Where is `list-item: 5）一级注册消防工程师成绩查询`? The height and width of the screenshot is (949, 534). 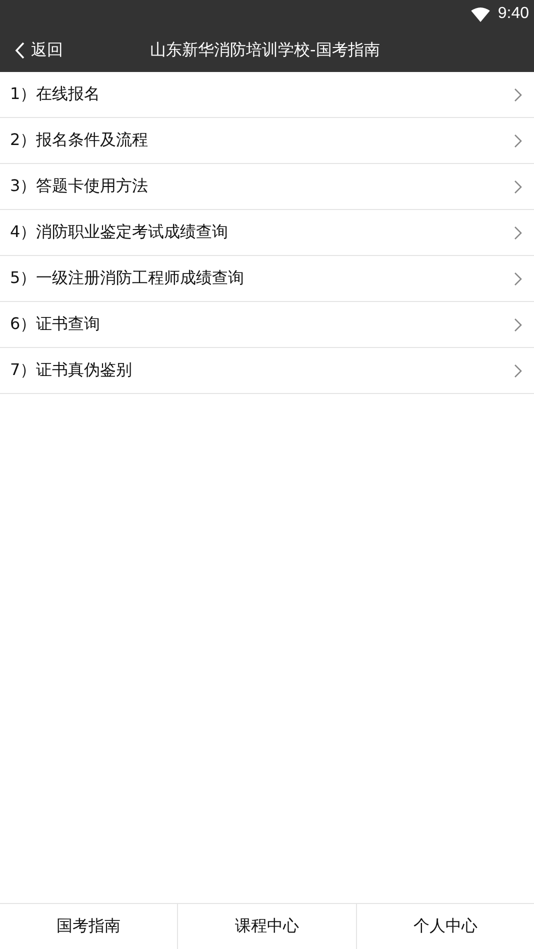
list-item: 5）一级注册消防工程师成绩查询 is located at coordinates (267, 279).